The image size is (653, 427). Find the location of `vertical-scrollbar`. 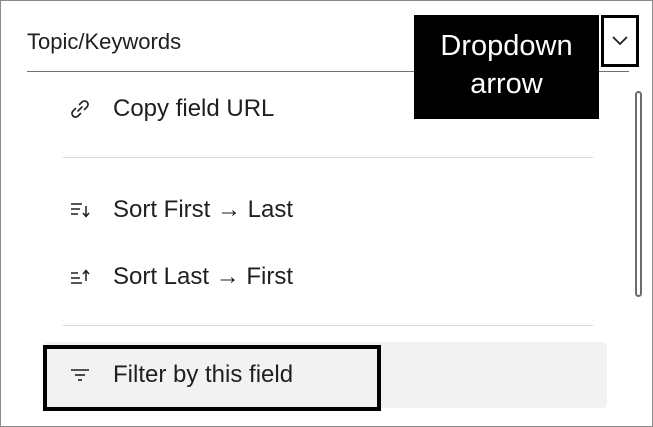

vertical-scrollbar is located at coordinates (638, 194).